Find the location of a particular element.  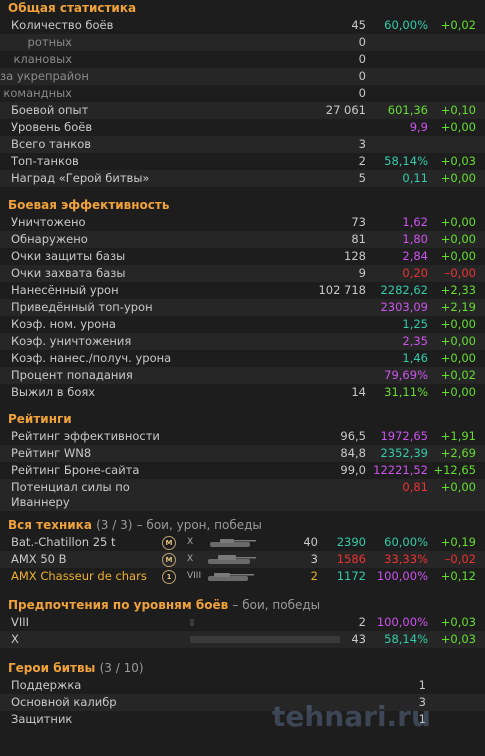

heroes-count: (3 / 10) is located at coordinates (121, 668).